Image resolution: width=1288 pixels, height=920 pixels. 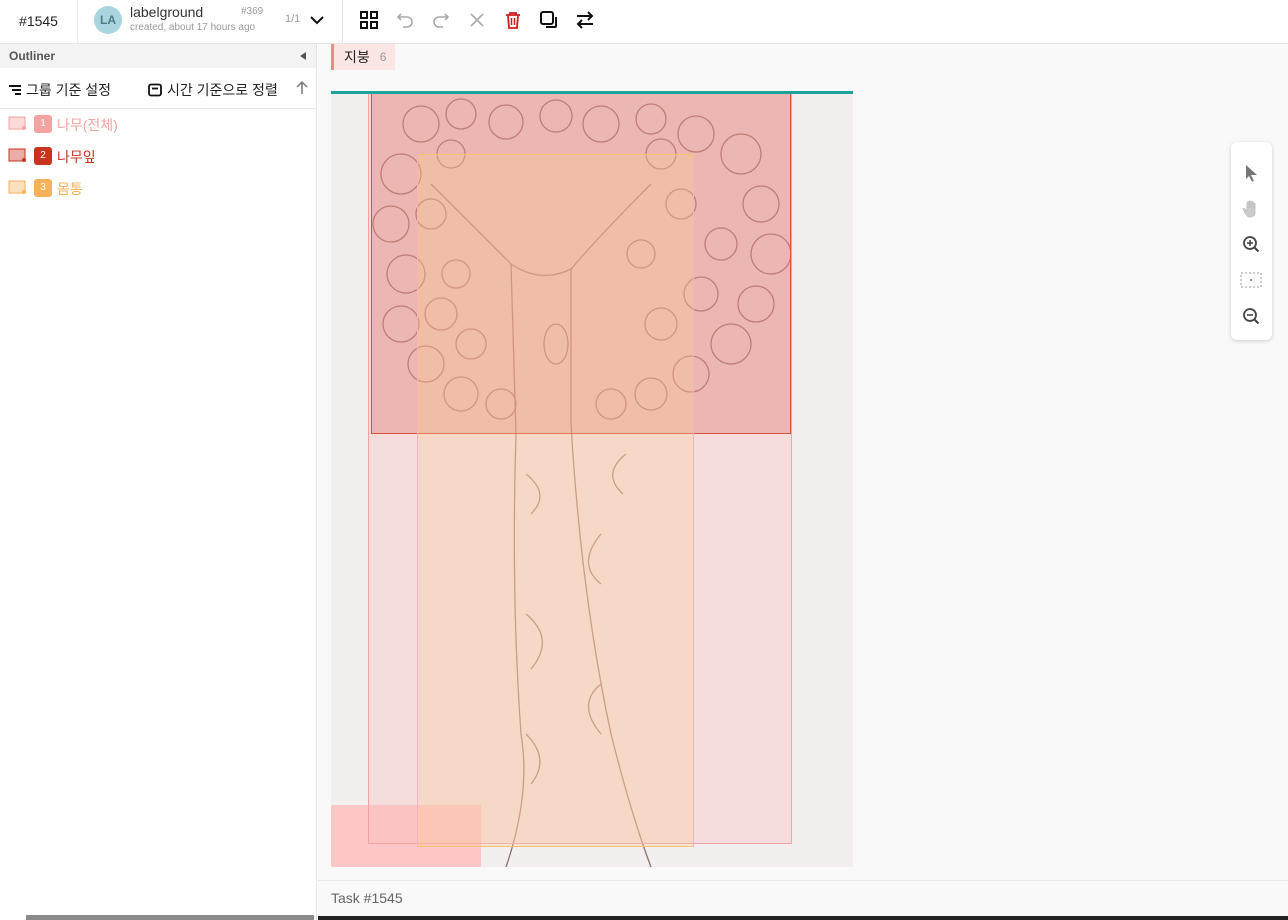 I want to click on region-label: 나무(전체), so click(x=87, y=125).